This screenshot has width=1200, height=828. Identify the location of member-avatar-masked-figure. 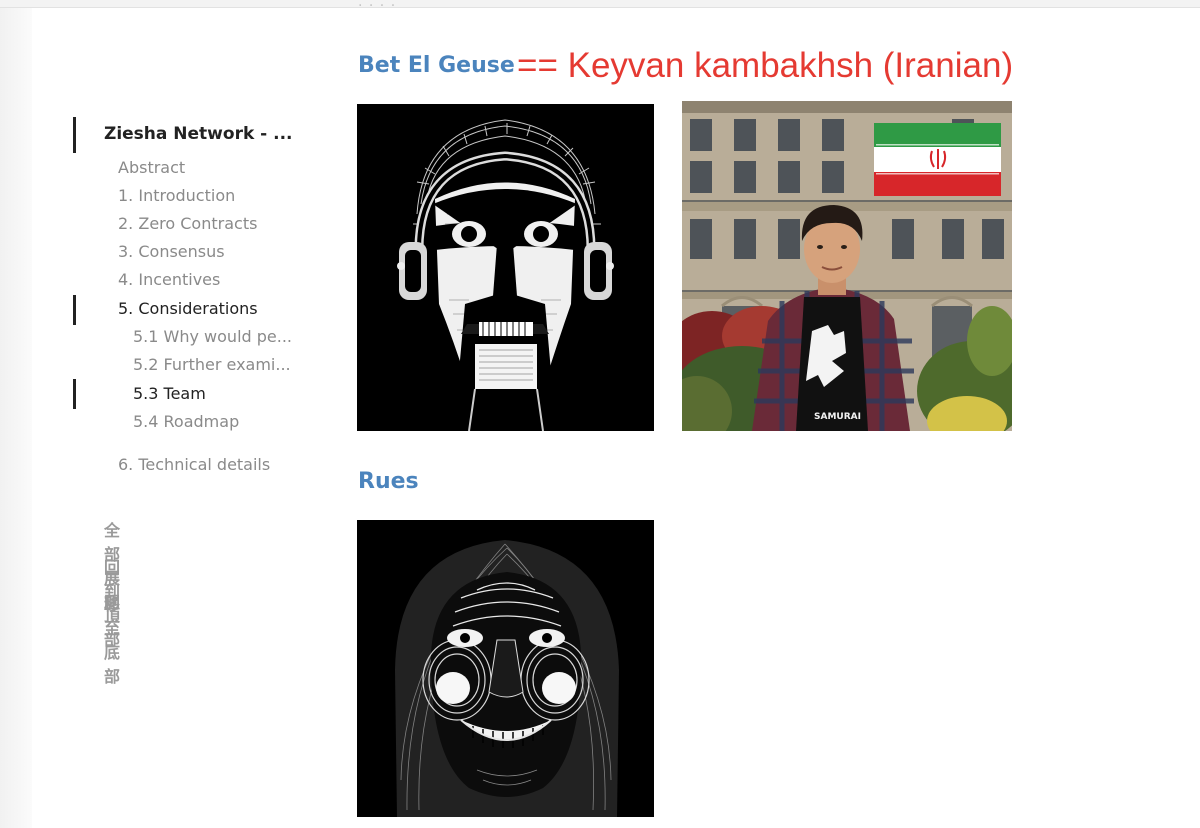
(505, 267).